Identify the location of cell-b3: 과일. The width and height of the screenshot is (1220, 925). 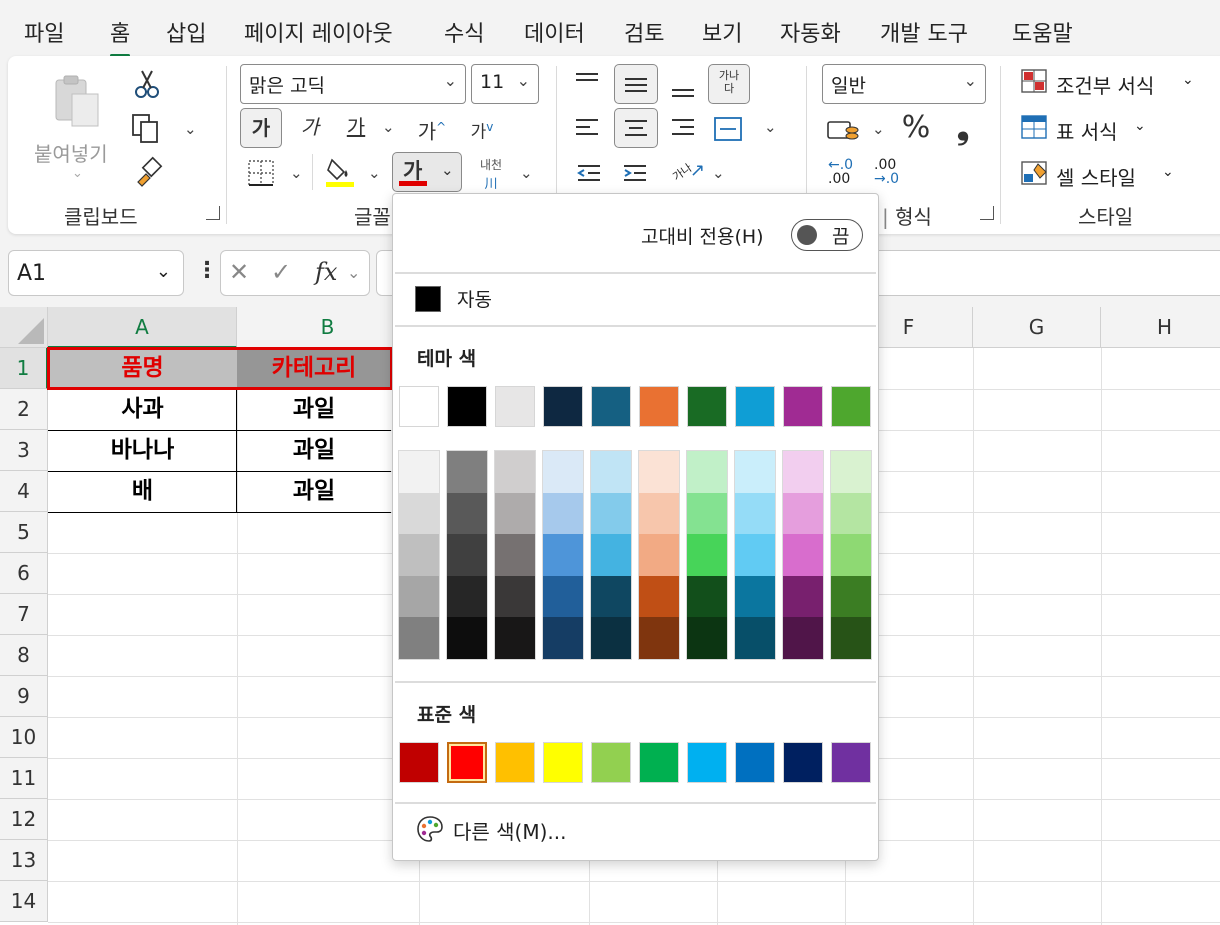
(314, 450).